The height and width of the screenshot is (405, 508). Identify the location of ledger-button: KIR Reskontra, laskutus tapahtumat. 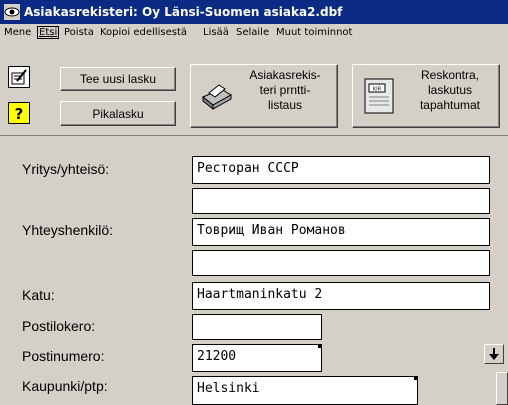
(426, 96).